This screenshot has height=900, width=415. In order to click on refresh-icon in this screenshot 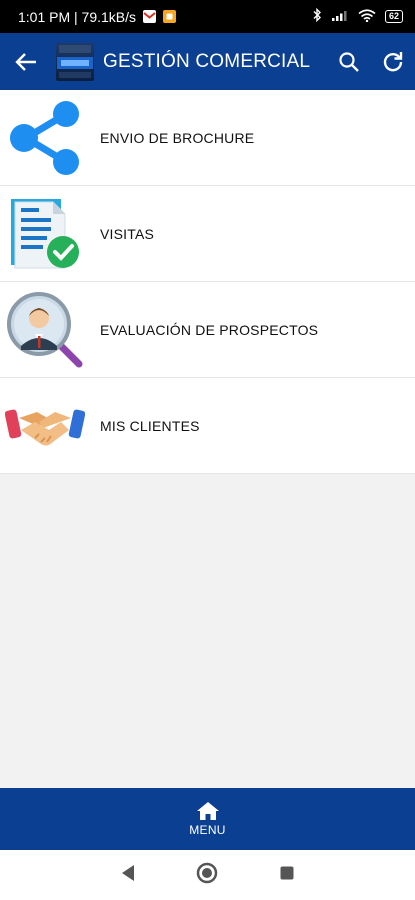, I will do `click(393, 61)`.